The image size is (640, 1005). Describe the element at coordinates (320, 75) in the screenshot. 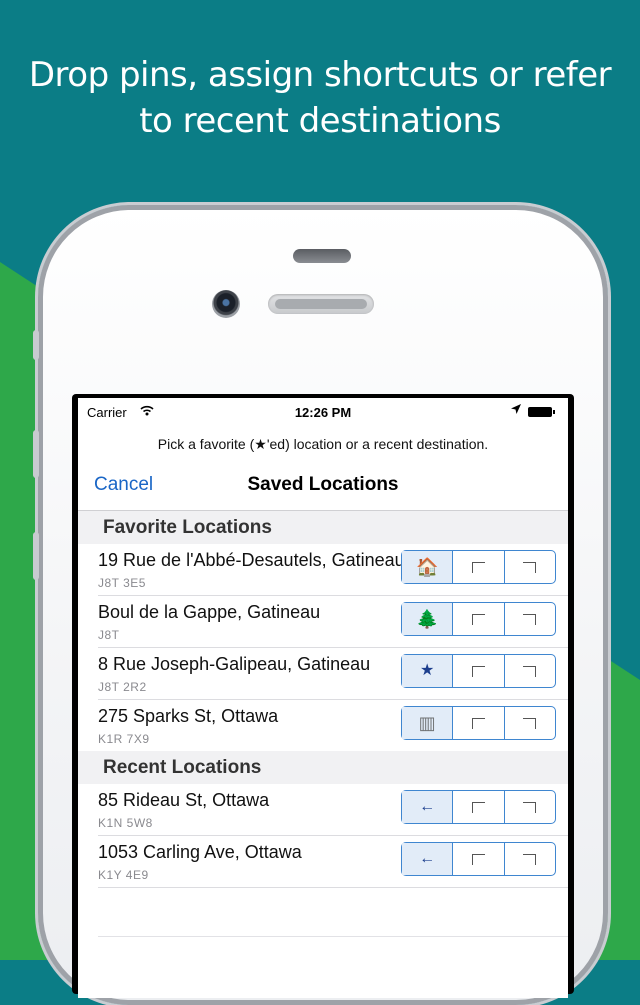

I see `headline-line-1: Drop pins, assign shortcuts or refer` at that location.